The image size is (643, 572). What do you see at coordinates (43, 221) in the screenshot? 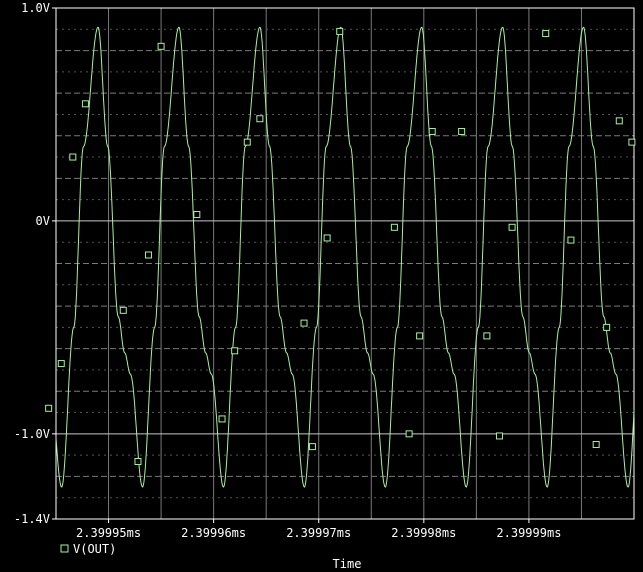
I see `y-tick-label: 0V` at bounding box center [43, 221].